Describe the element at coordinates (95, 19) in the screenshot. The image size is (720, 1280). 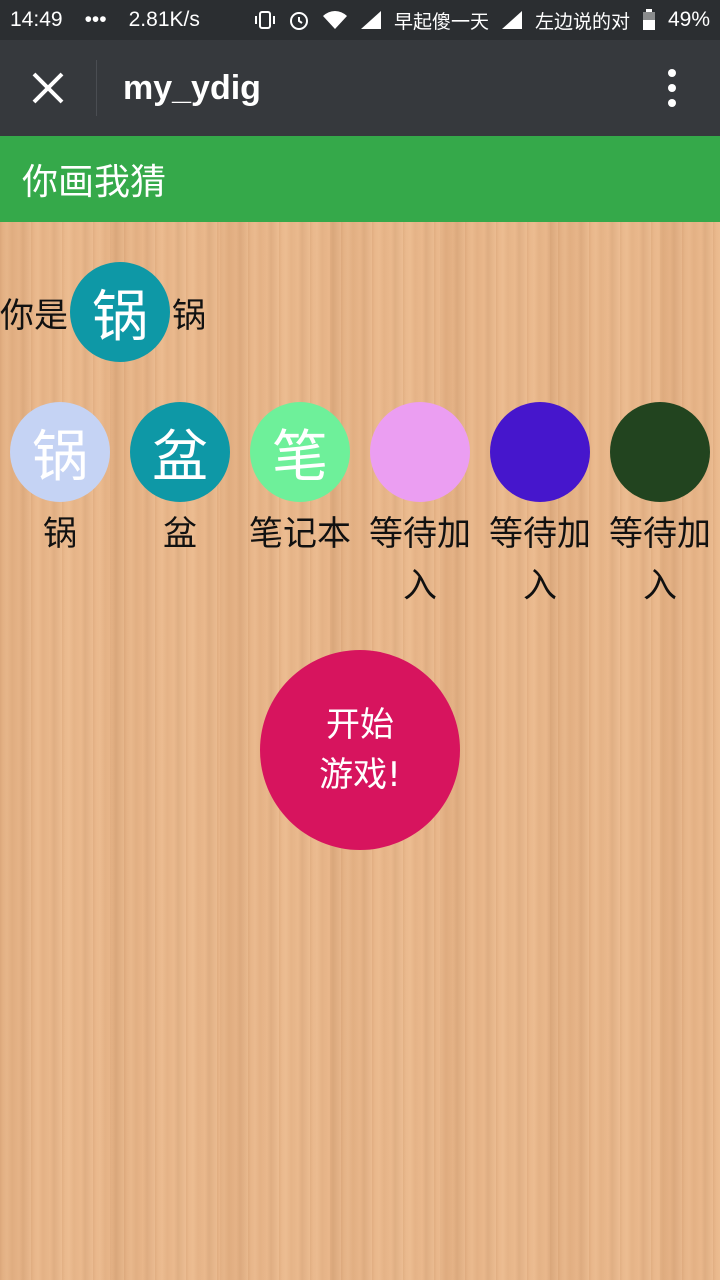
I see `status-dots: •••` at that location.